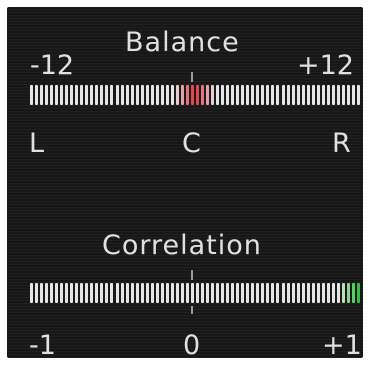 This screenshot has width=370, height=365. I want to click on correlation-center-tick-lower, so click(192, 310).